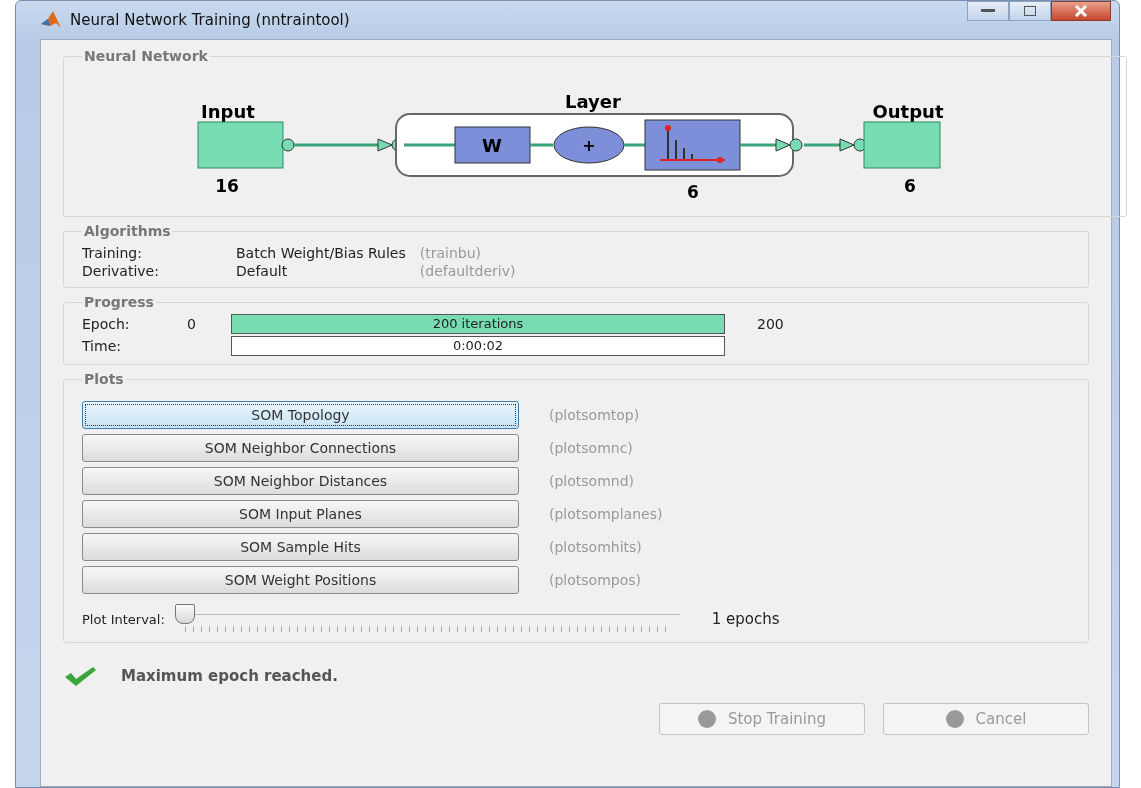  Describe the element at coordinates (606, 514) in the screenshot. I see `function-name: (plotsomplanes)` at that location.